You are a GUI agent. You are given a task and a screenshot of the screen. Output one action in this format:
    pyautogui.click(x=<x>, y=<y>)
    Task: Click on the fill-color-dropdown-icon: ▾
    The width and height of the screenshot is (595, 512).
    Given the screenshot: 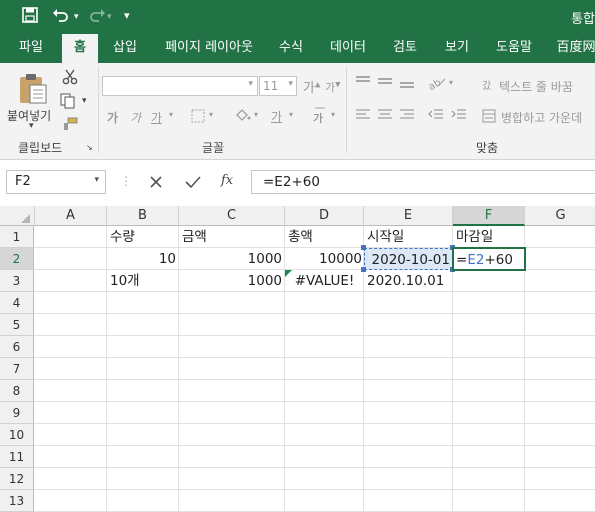 What is the action you would take?
    pyautogui.click(x=256, y=114)
    